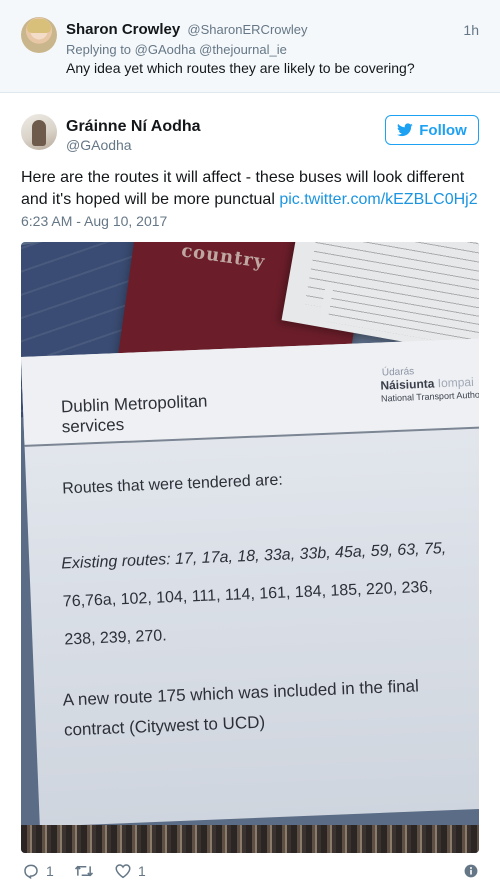 The image size is (500, 896). Describe the element at coordinates (142, 871) in the screenshot. I see `like-count: 1` at that location.